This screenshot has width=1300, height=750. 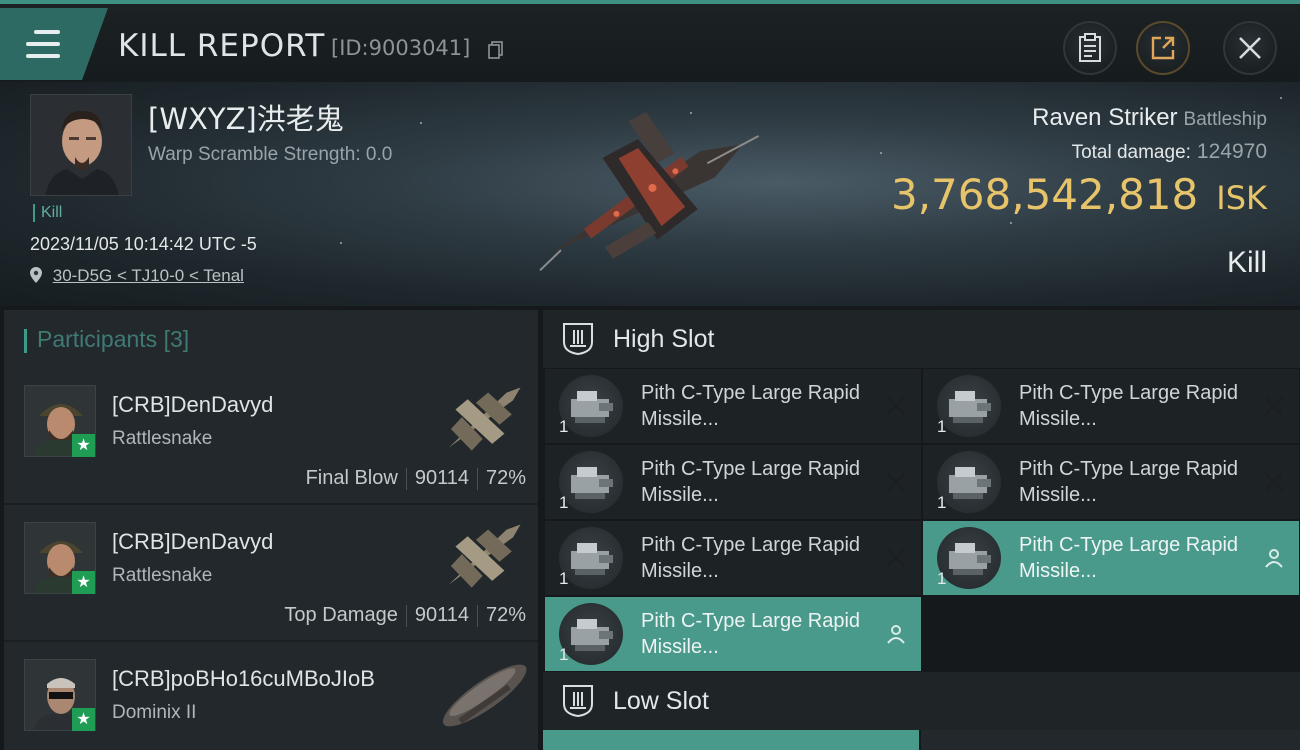 I want to click on participants-label: Participants, so click(x=97, y=339).